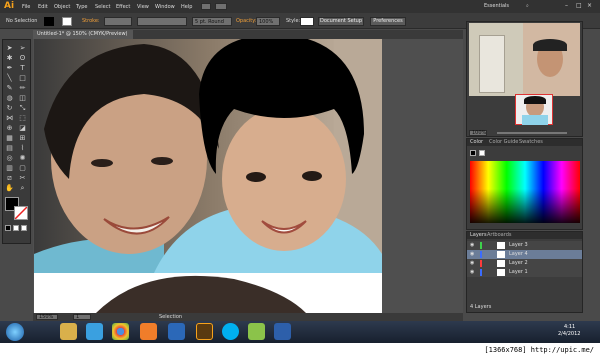  What do you see at coordinates (341, 21) in the screenshot?
I see `document-setup-button: Document Setup` at bounding box center [341, 21].